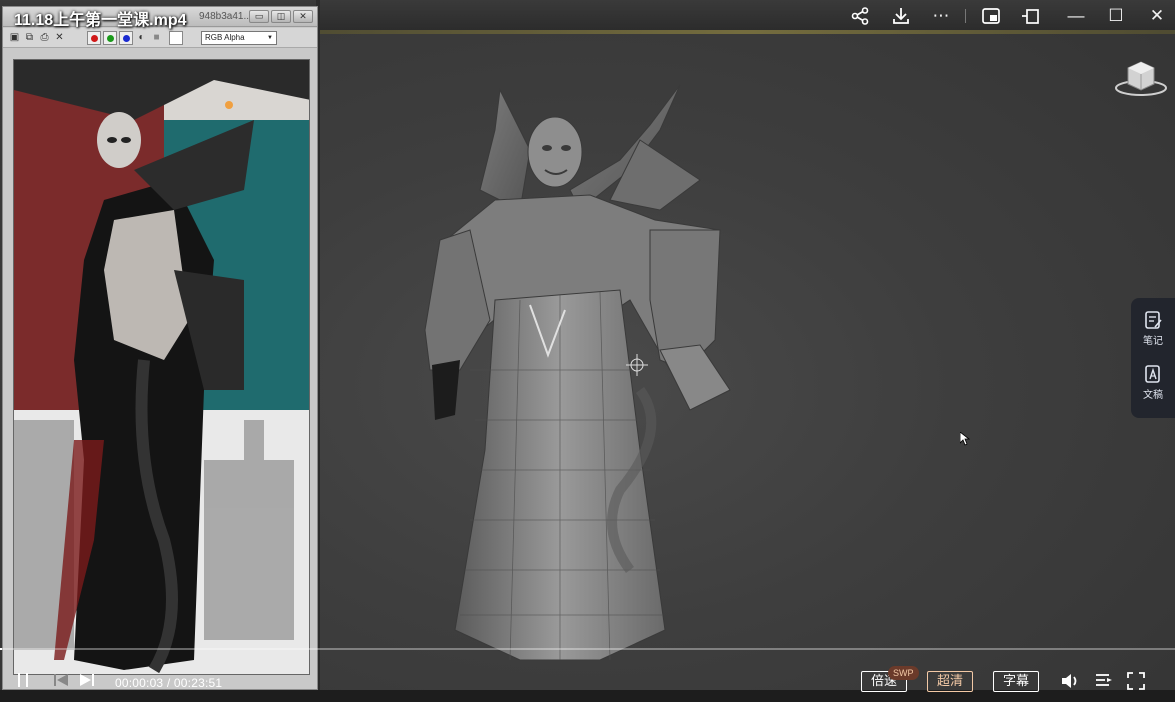  What do you see at coordinates (1070, 683) in the screenshot?
I see `volume-icon` at bounding box center [1070, 683].